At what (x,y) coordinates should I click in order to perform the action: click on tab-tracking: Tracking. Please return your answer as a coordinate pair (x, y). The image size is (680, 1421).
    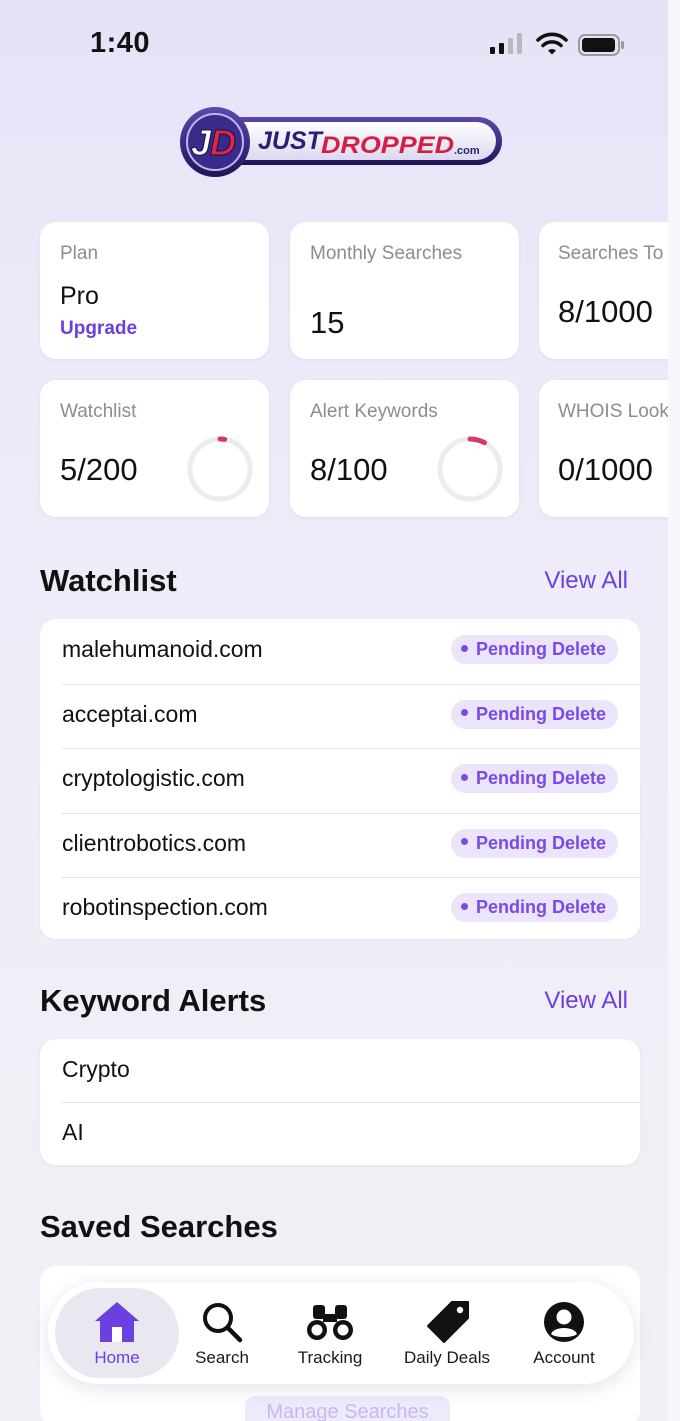
    Looking at the image, I should click on (330, 1333).